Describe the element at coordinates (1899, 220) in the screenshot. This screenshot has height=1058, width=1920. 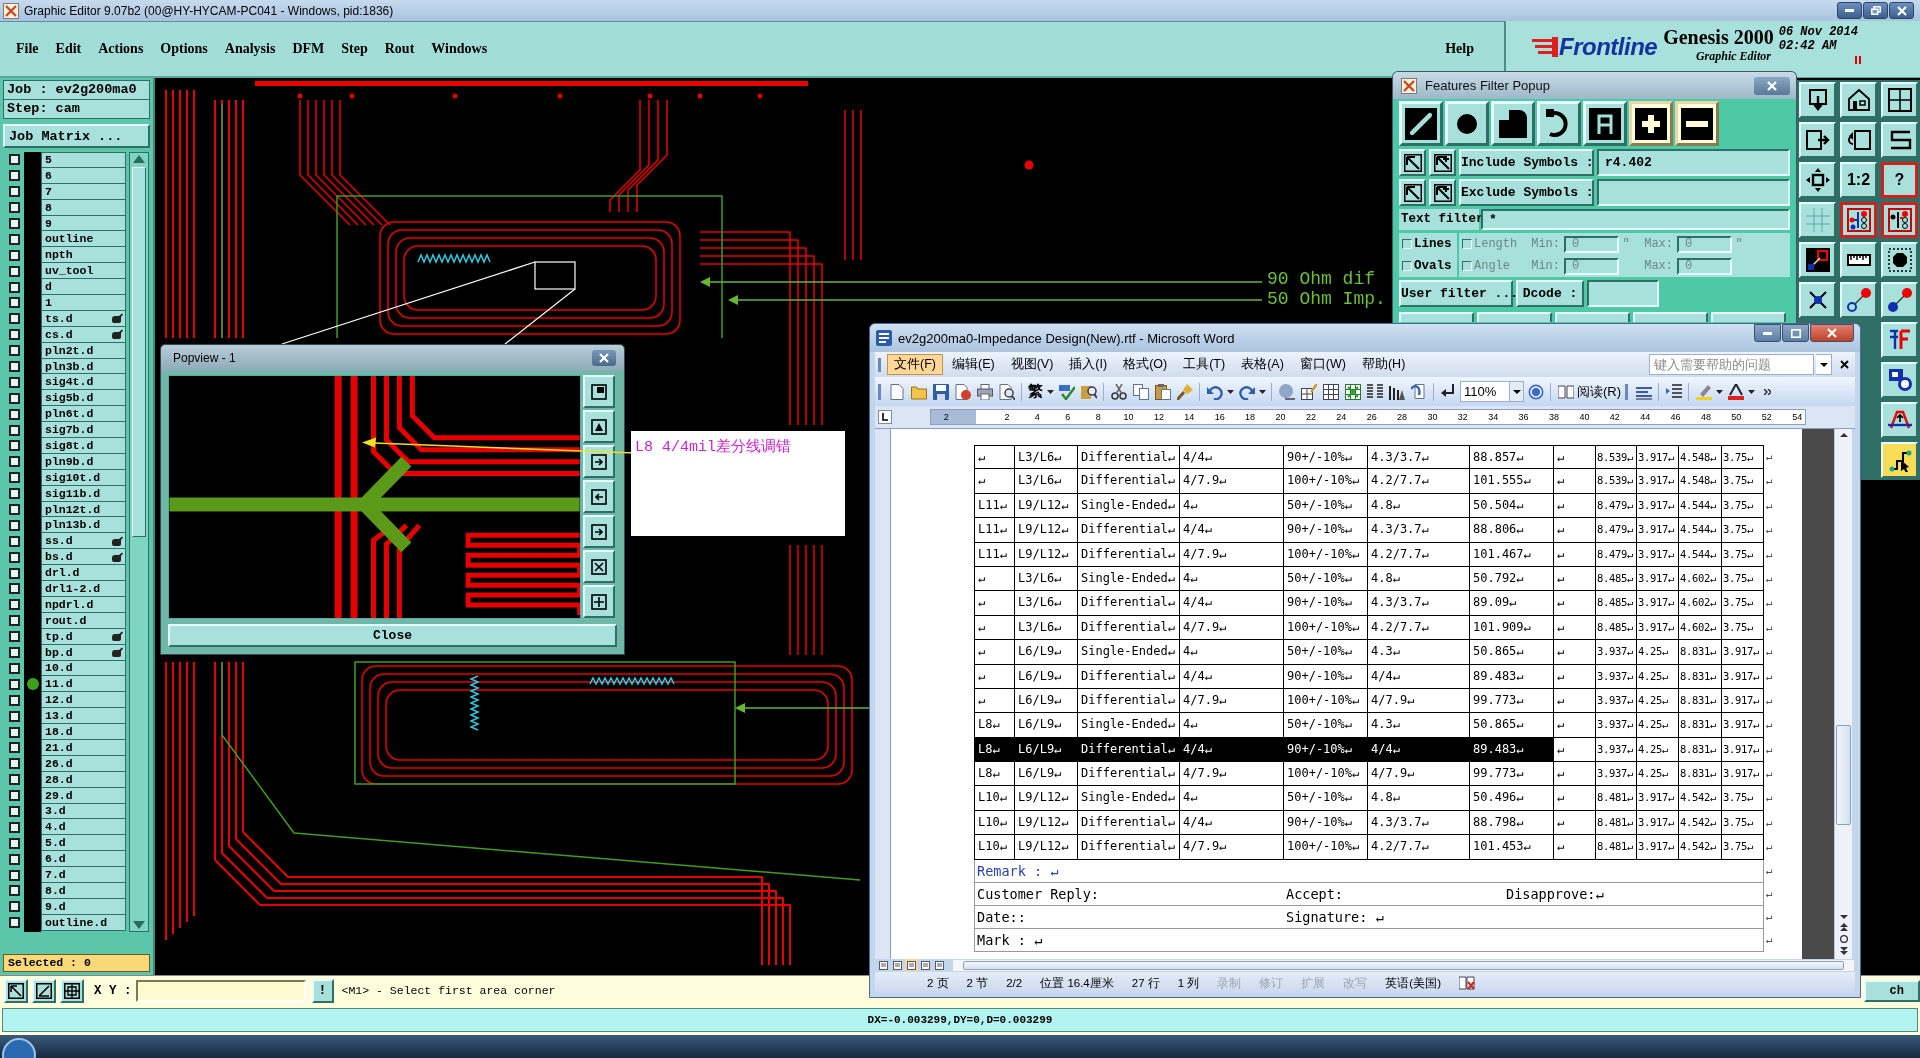
I see `tool-button` at that location.